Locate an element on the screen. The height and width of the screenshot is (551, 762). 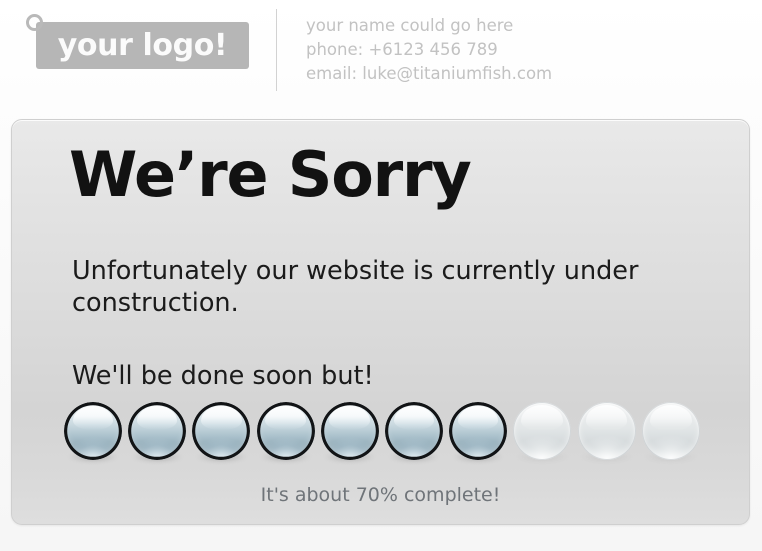
contact-name: your name could go here is located at coordinates (410, 25).